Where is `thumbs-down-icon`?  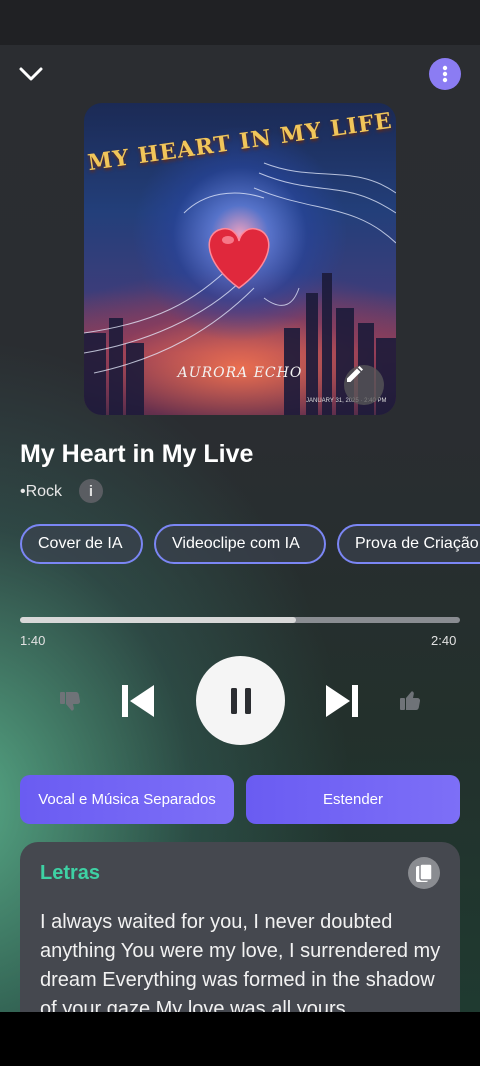 thumbs-down-icon is located at coordinates (70, 701).